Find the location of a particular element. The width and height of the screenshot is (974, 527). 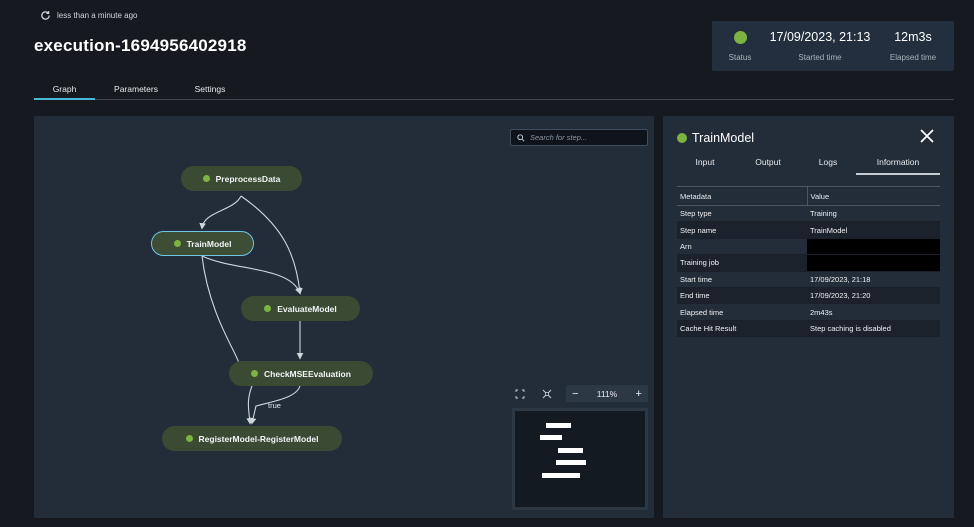

tab-input: Input is located at coordinates (705, 166).